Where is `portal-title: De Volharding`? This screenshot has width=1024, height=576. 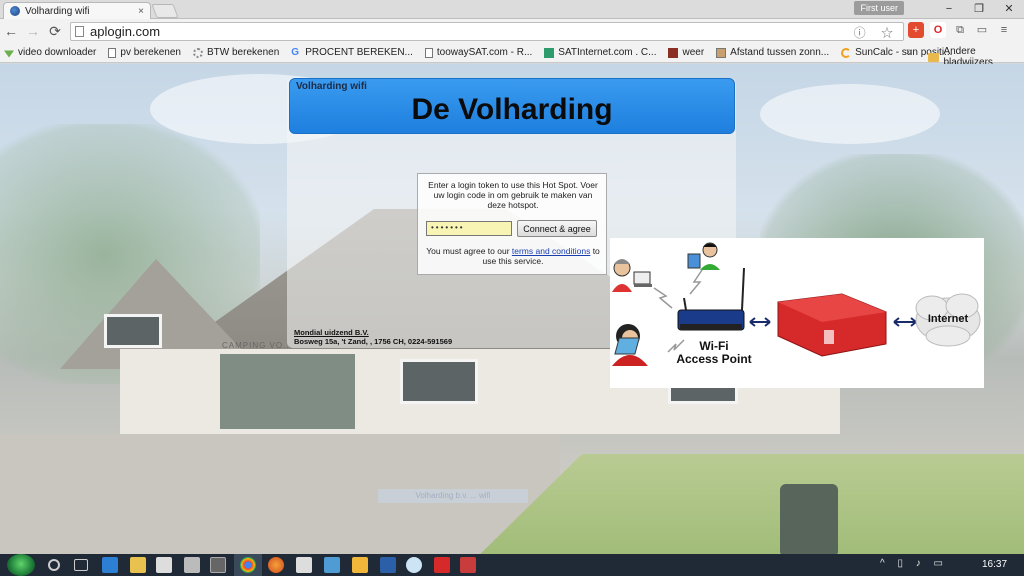
portal-title: De Volharding is located at coordinates (512, 109).